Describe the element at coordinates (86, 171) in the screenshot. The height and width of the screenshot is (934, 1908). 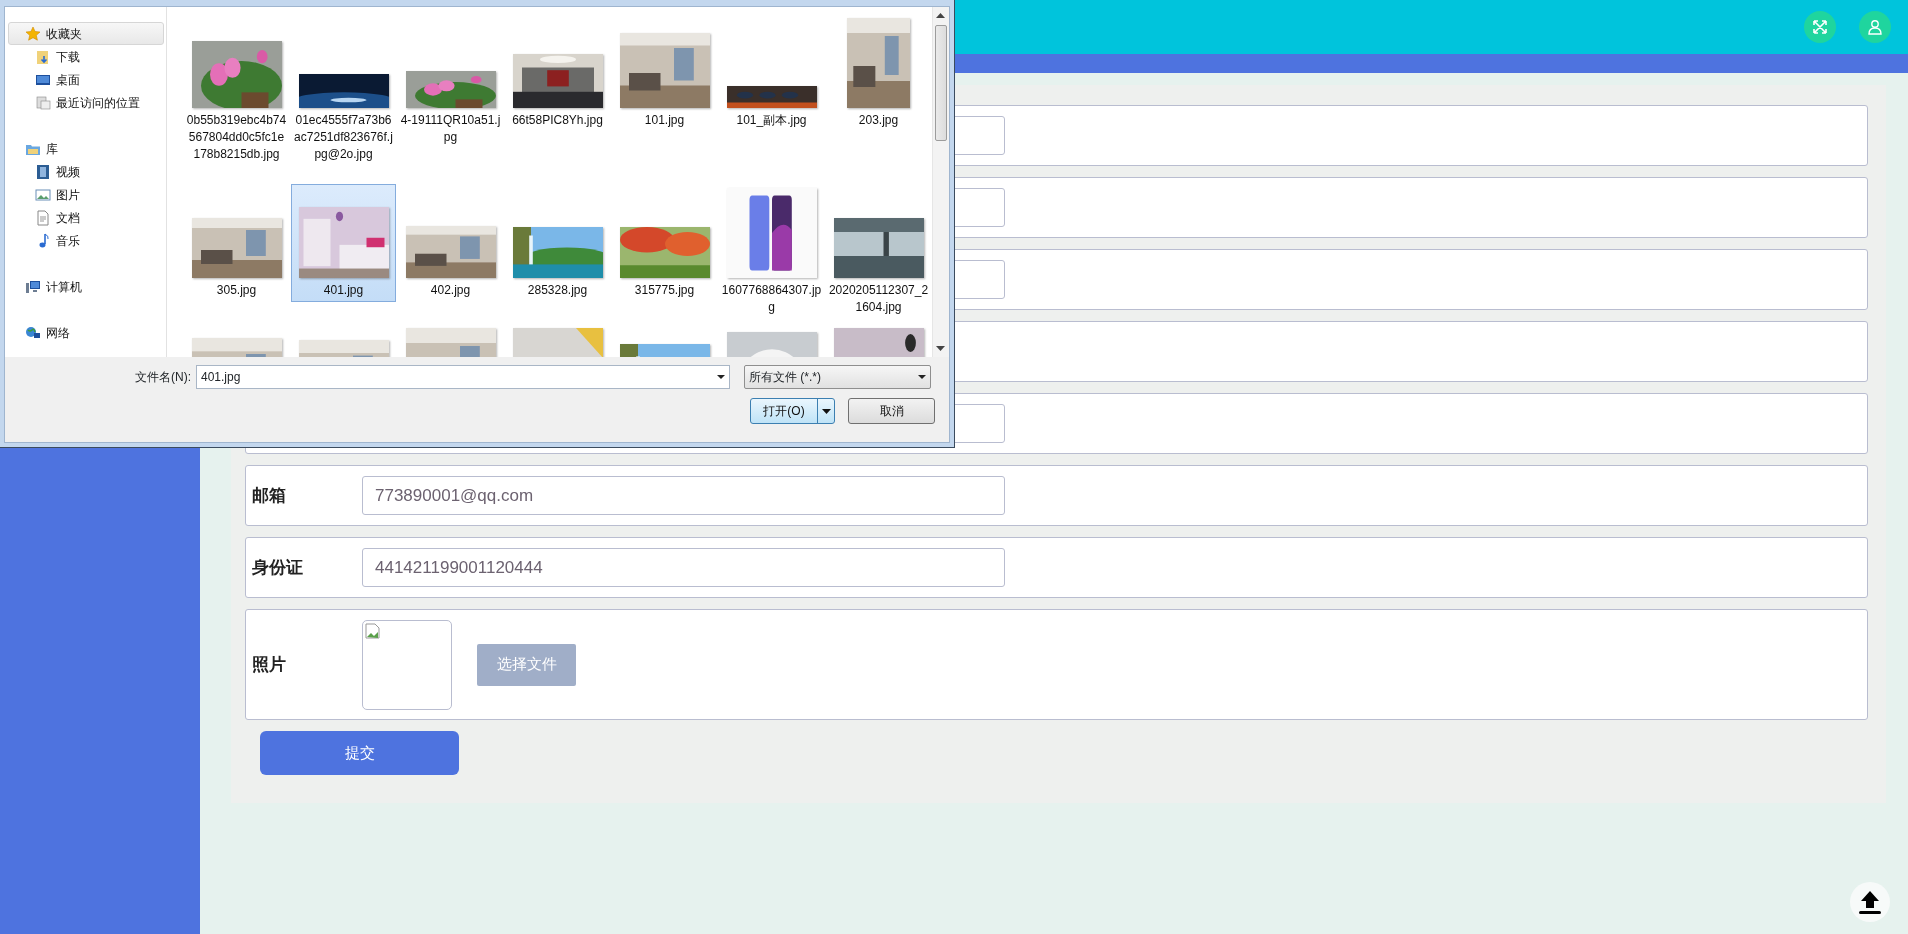
I see `nav-item: 视频` at that location.